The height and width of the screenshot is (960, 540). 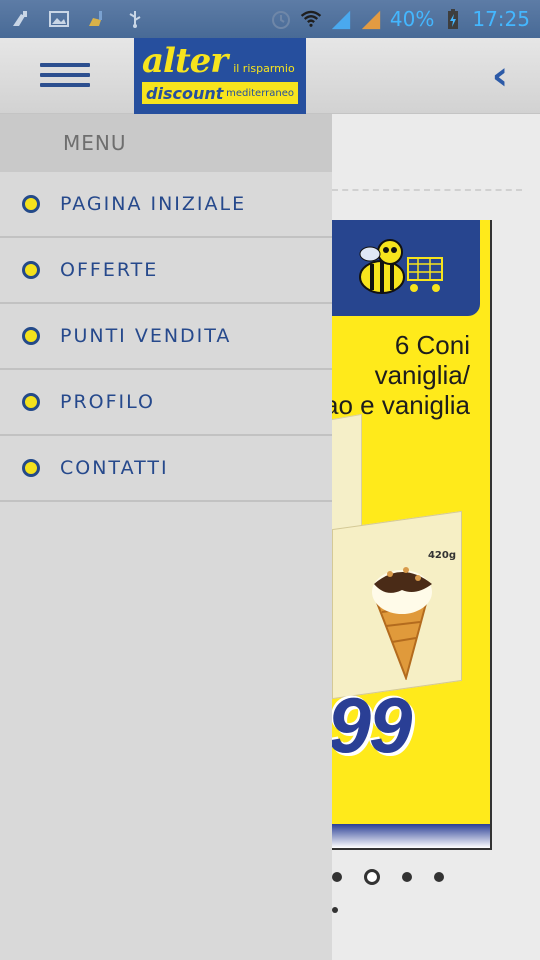 What do you see at coordinates (185, 93) in the screenshot?
I see `logo-discount: discount` at bounding box center [185, 93].